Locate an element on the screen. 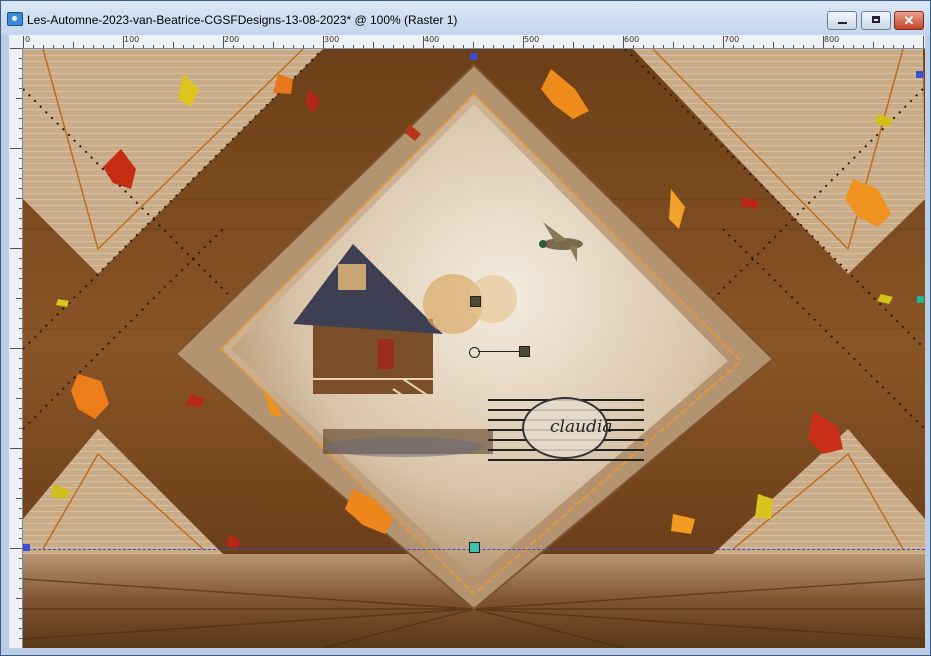 This screenshot has width=931, height=656. rotation-handle is located at coordinates (524, 351).